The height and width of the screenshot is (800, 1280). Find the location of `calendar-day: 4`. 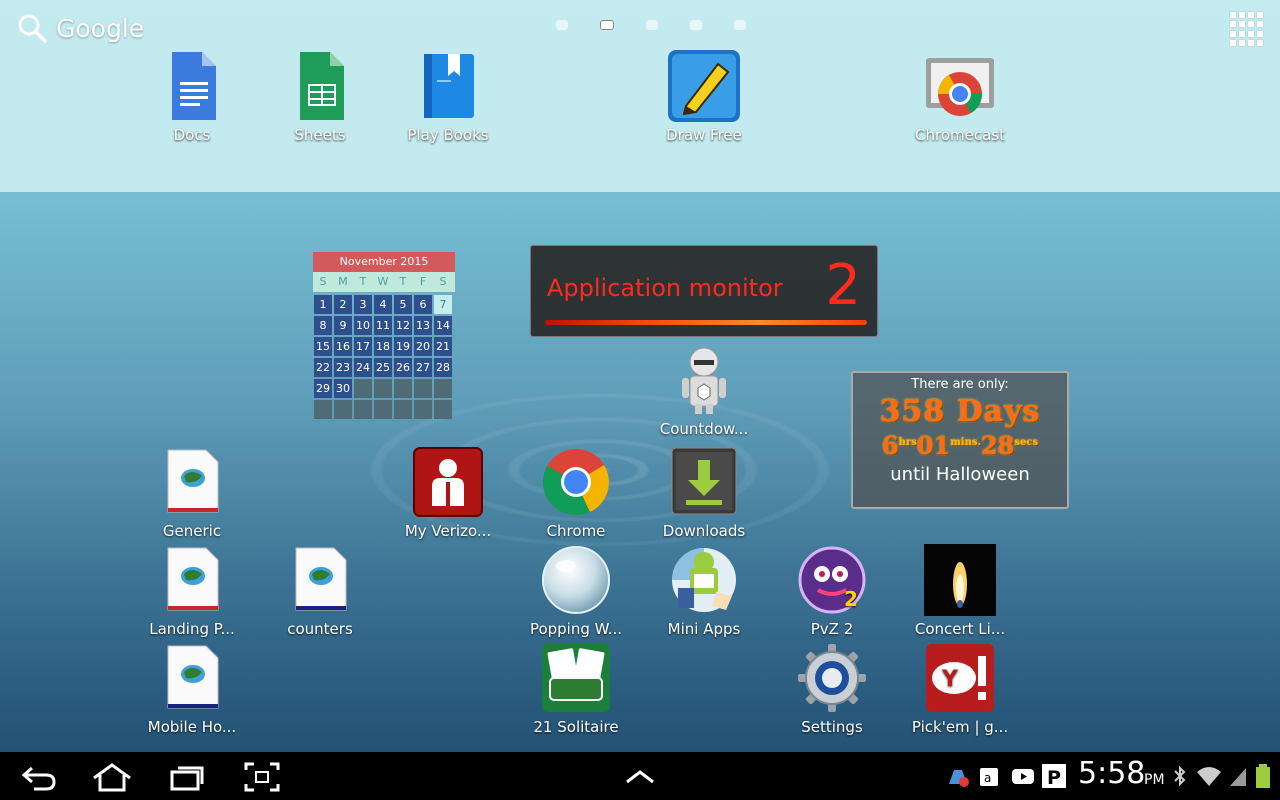

calendar-day: 4 is located at coordinates (383, 304).